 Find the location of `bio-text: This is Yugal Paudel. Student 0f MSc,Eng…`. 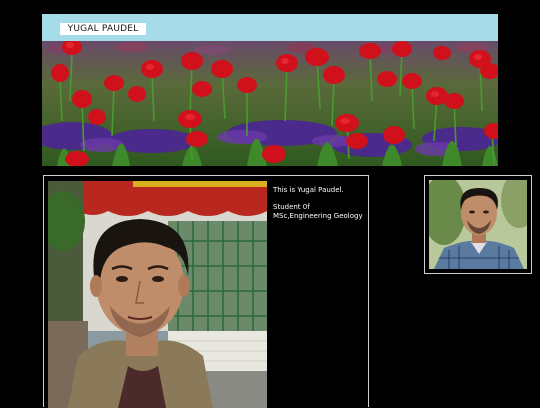

bio-text: This is Yugal Paudel. Student 0f MSc,Eng… is located at coordinates (320, 203).